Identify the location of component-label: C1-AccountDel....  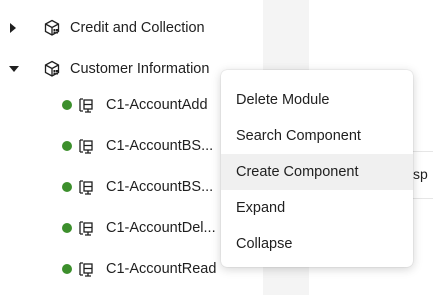
(161, 228).